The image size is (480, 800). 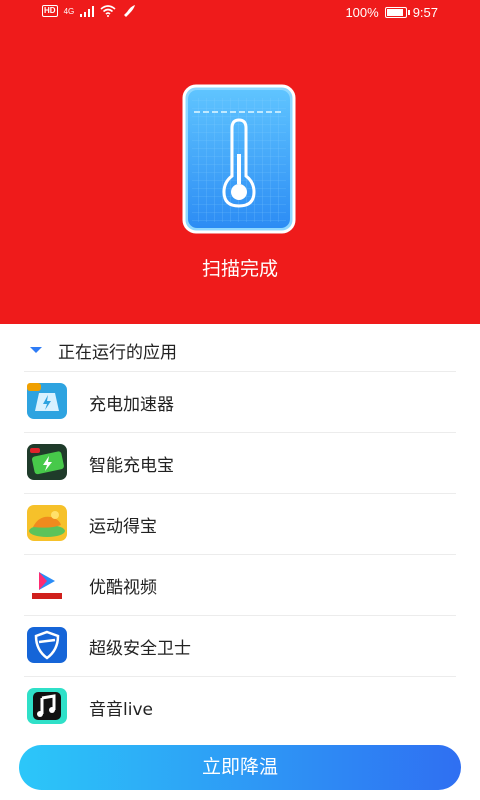 What do you see at coordinates (47, 401) in the screenshot?
I see `charge-accelerator-app-icon` at bounding box center [47, 401].